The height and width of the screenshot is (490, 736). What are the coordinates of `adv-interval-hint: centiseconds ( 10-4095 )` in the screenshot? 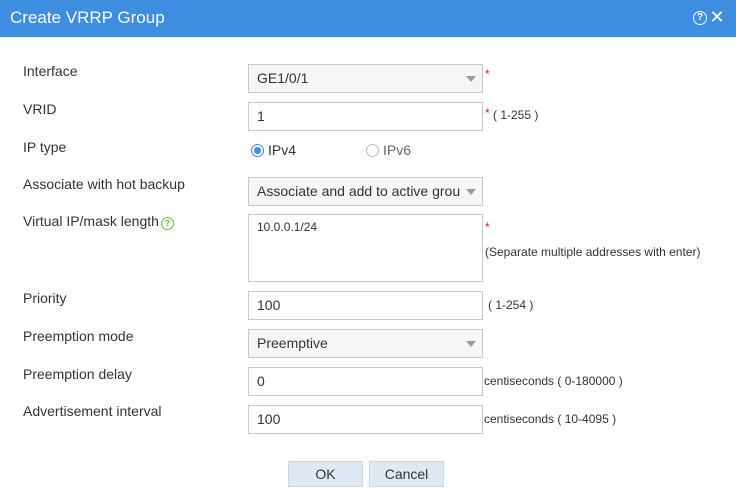 It's located at (550, 419).